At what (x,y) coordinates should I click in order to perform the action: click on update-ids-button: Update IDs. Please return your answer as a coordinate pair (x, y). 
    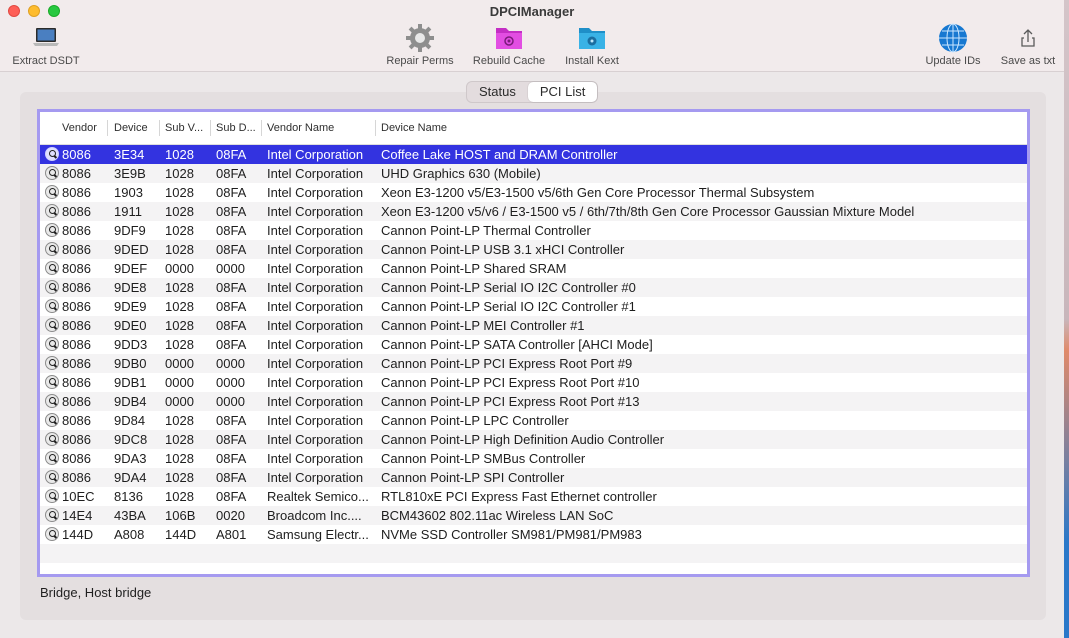
    Looking at the image, I should click on (953, 45).